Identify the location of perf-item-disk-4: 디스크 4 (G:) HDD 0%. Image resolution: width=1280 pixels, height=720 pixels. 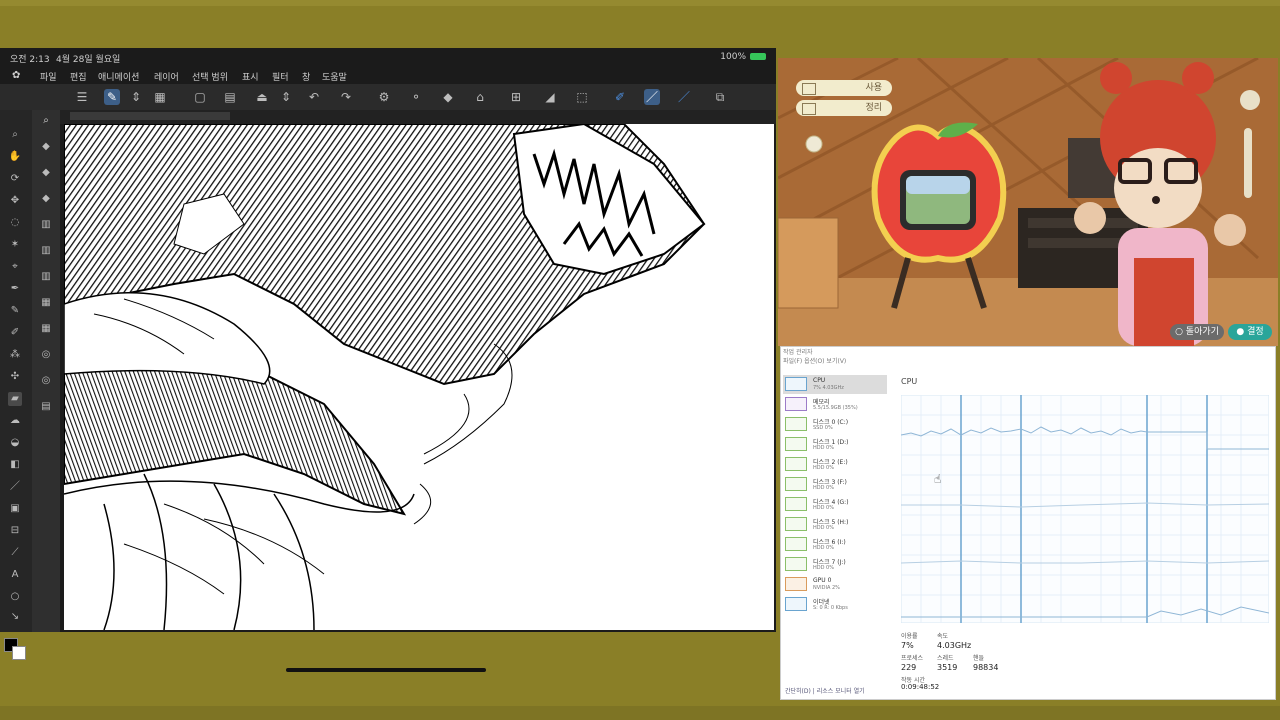
(835, 504).